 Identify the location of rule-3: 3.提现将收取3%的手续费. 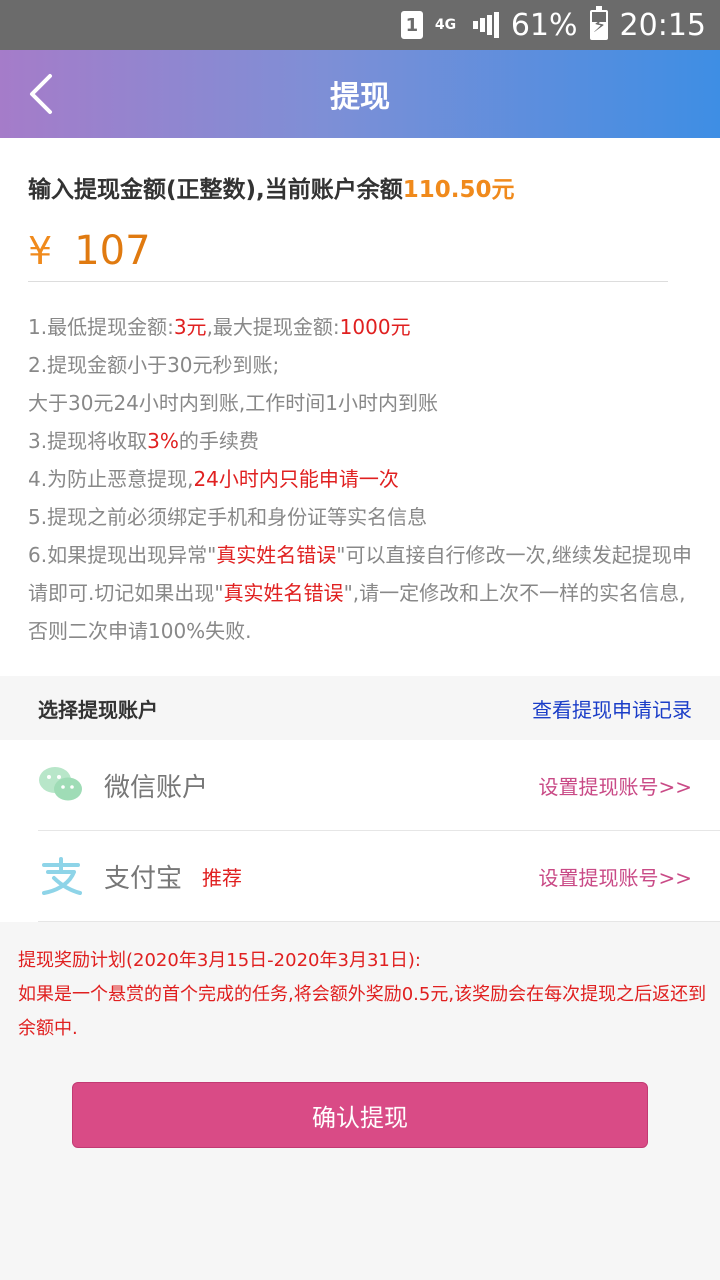
(143, 441).